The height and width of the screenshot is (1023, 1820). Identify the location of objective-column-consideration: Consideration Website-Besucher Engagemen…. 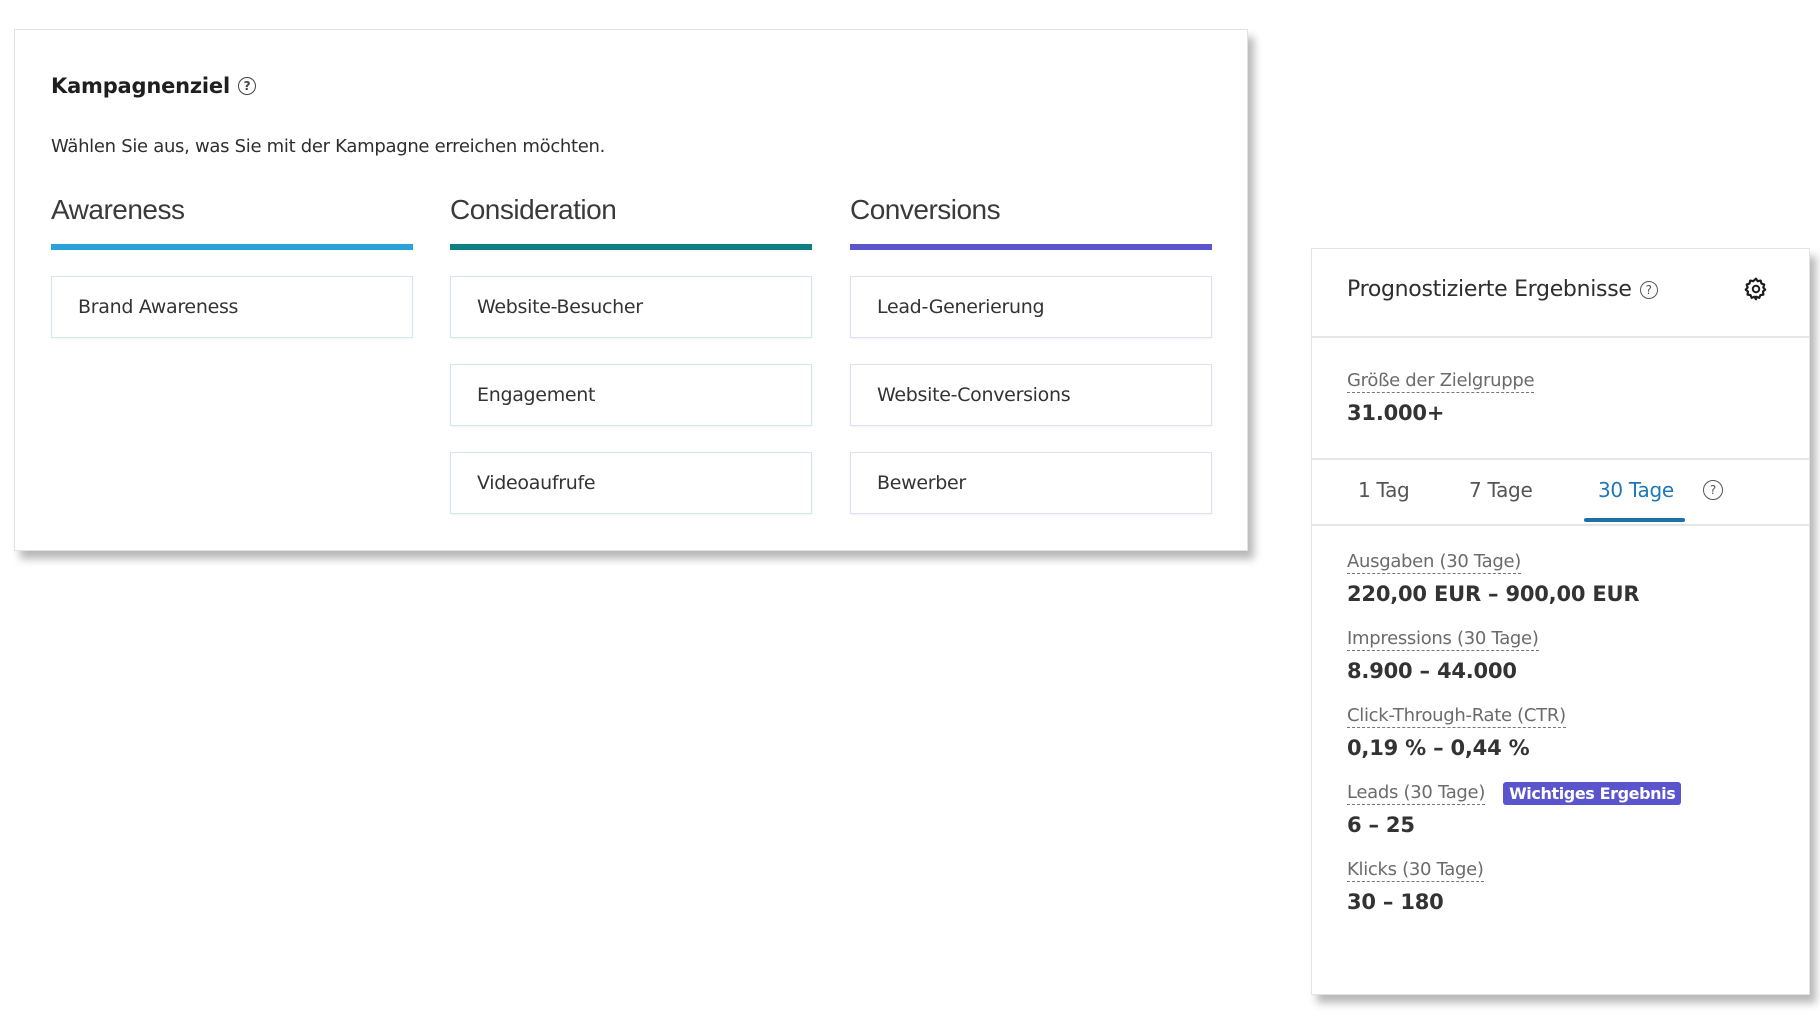
(631, 352).